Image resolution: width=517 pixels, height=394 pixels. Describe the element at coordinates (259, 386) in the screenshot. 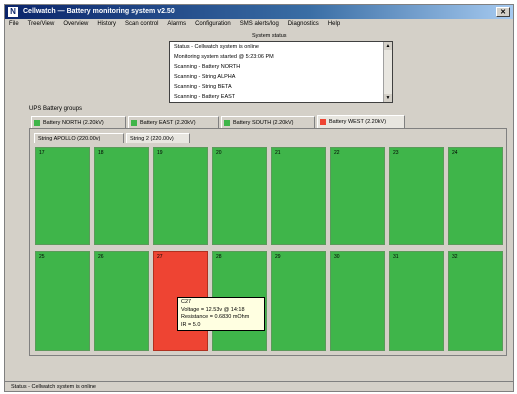

I see `status-bar: Status - Cellwatch system is online` at that location.